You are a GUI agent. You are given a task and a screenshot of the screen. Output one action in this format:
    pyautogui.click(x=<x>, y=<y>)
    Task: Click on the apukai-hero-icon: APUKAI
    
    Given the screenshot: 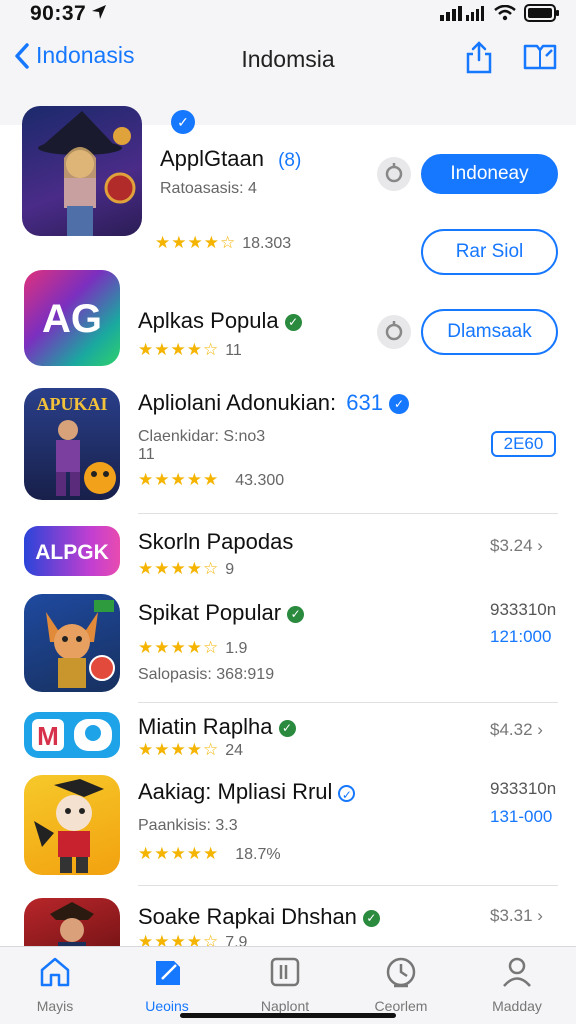 What is the action you would take?
    pyautogui.click(x=72, y=444)
    